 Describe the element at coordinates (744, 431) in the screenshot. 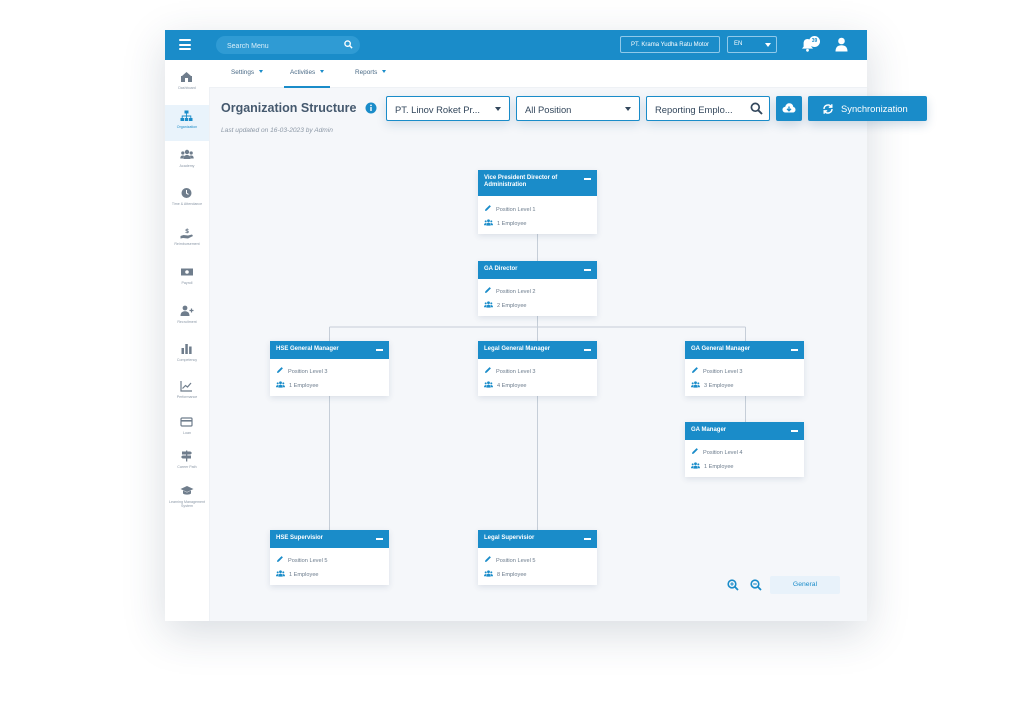

I see `org-node-header: GA Manager` at that location.